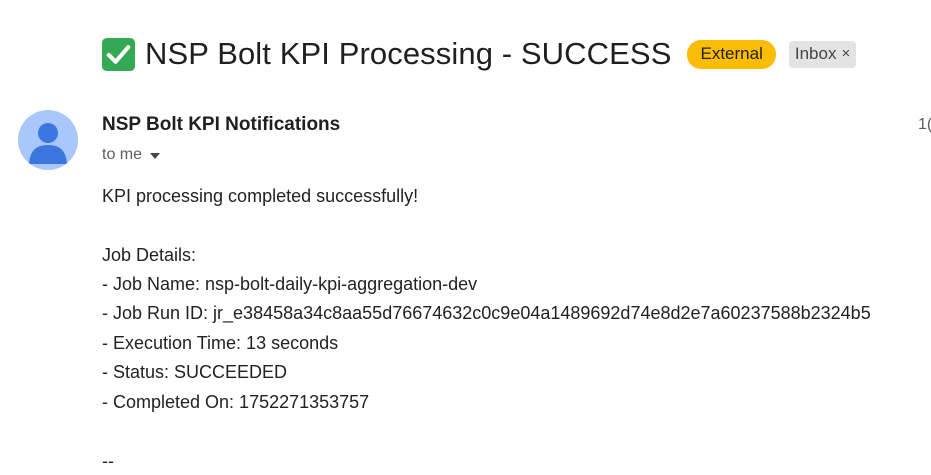 The width and height of the screenshot is (931, 475). Describe the element at coordinates (48, 143) in the screenshot. I see `person-icon` at that location.